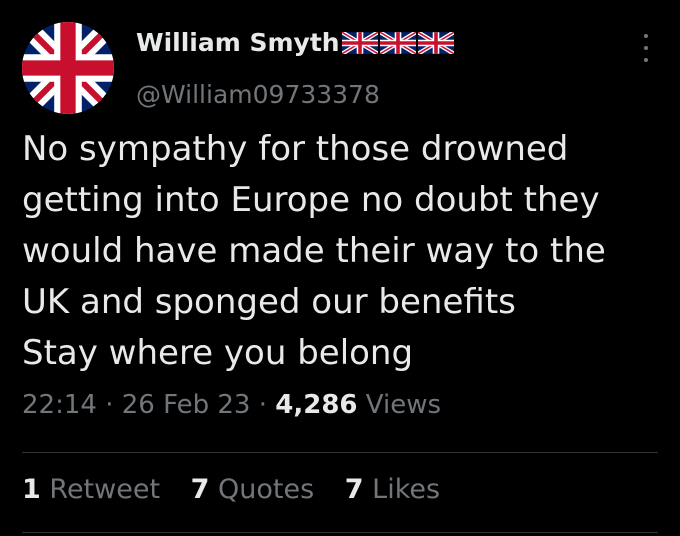 The image size is (680, 536). I want to click on tweet-text-line: UK and sponged our benefits, so click(269, 302).